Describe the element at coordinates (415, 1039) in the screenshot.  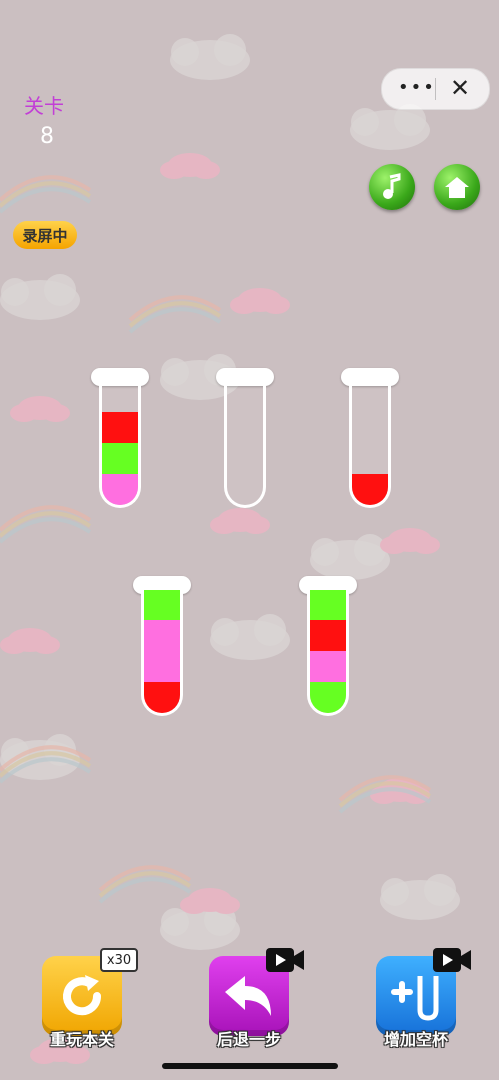
I see `add-empty-tube-label: 增加空杯` at that location.